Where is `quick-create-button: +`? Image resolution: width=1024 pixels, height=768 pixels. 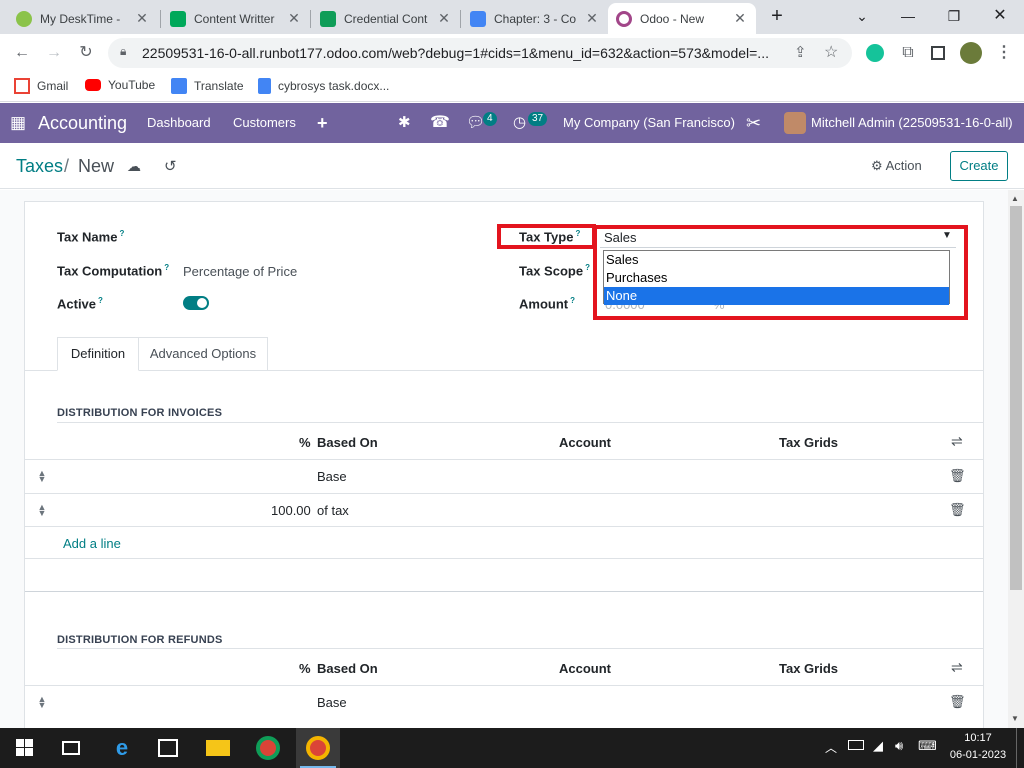 quick-create-button: + is located at coordinates (322, 123).